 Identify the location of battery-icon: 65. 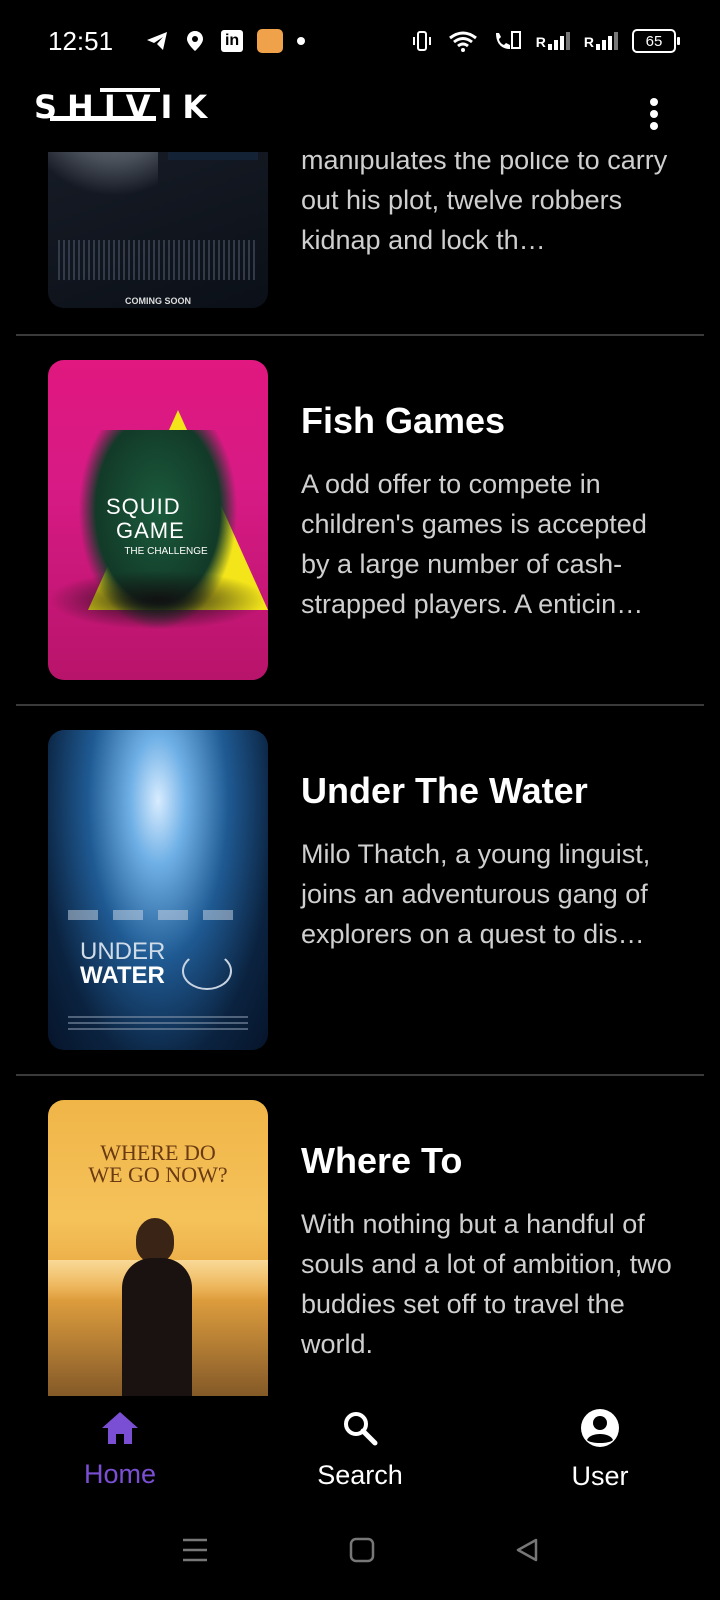
(656, 41).